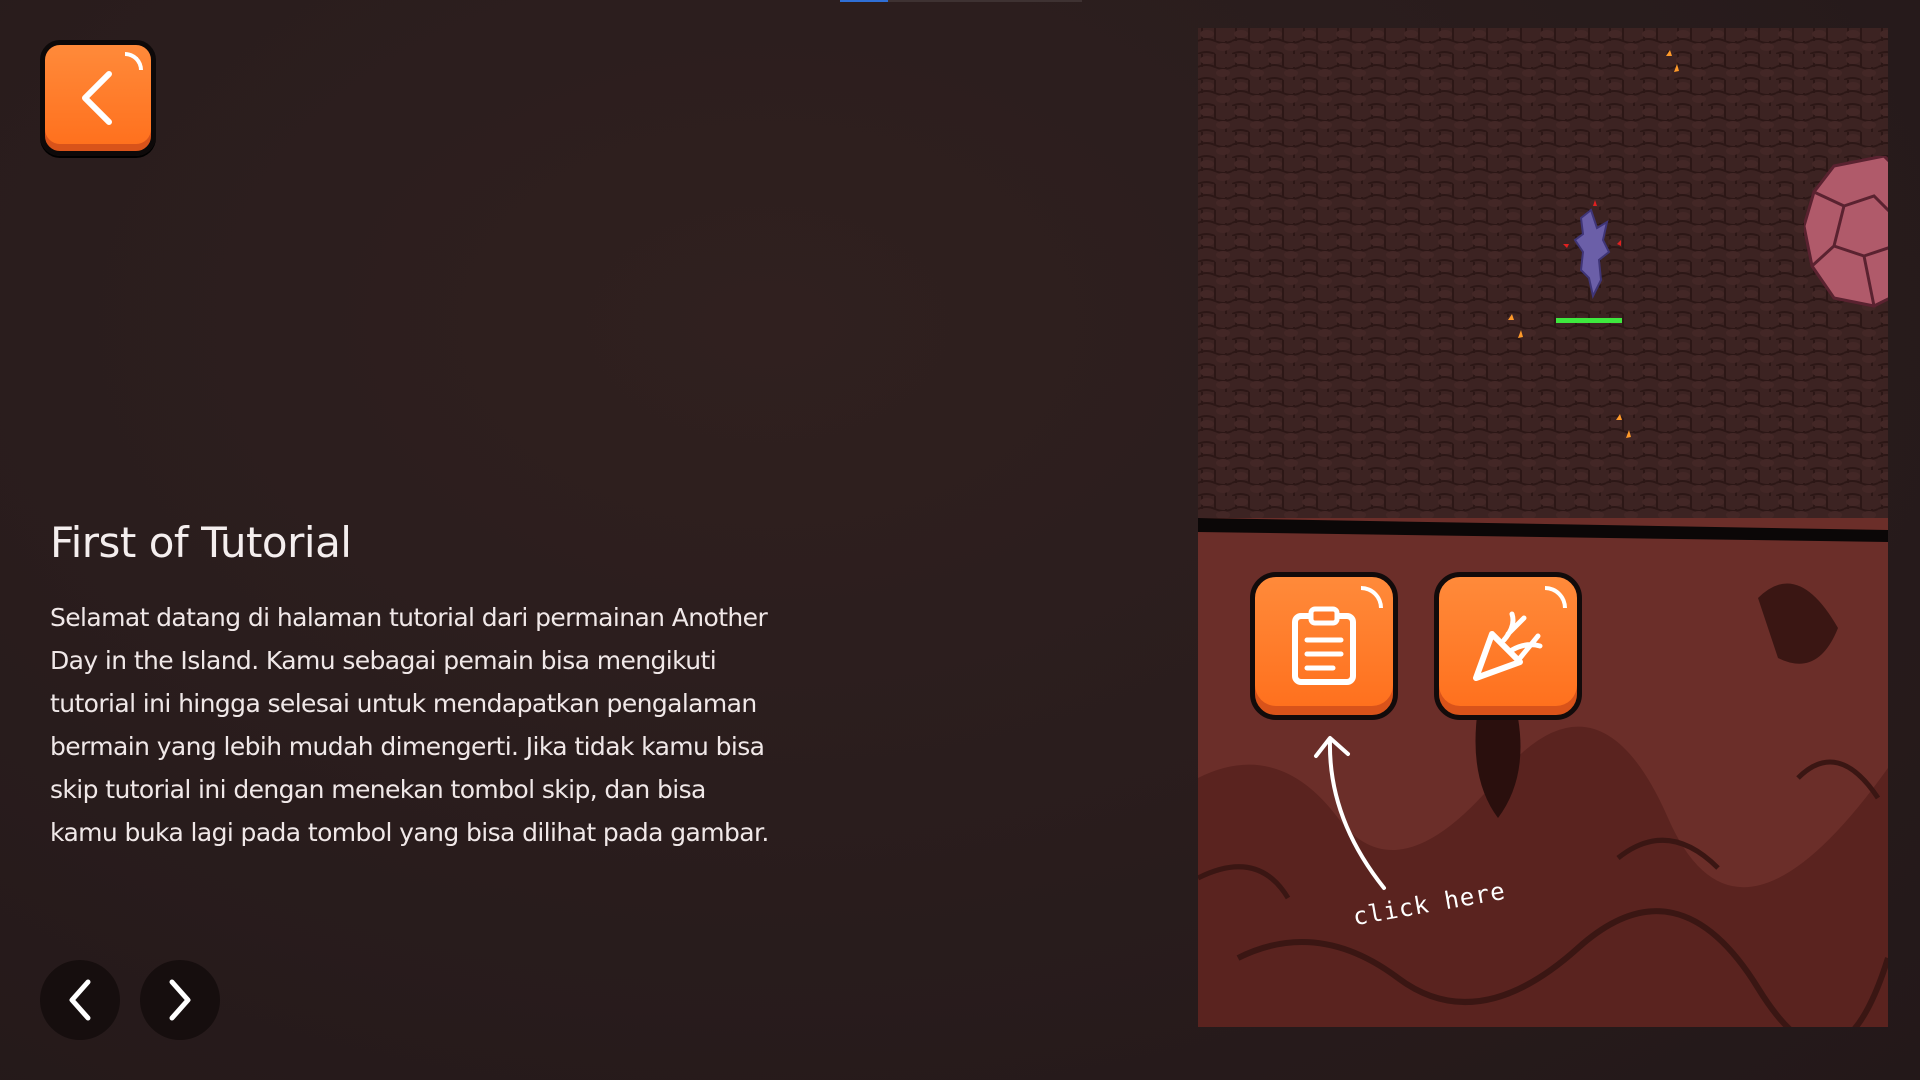  I want to click on hint-arrow, so click(1350, 813).